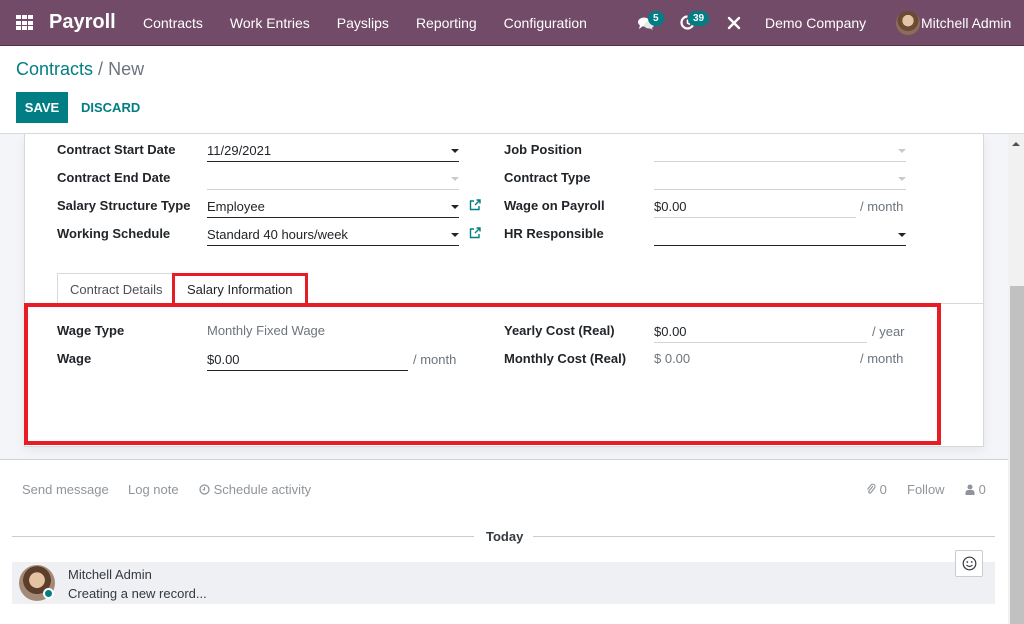 This screenshot has height=624, width=1024. I want to click on apps-menu-icon, so click(24, 23).